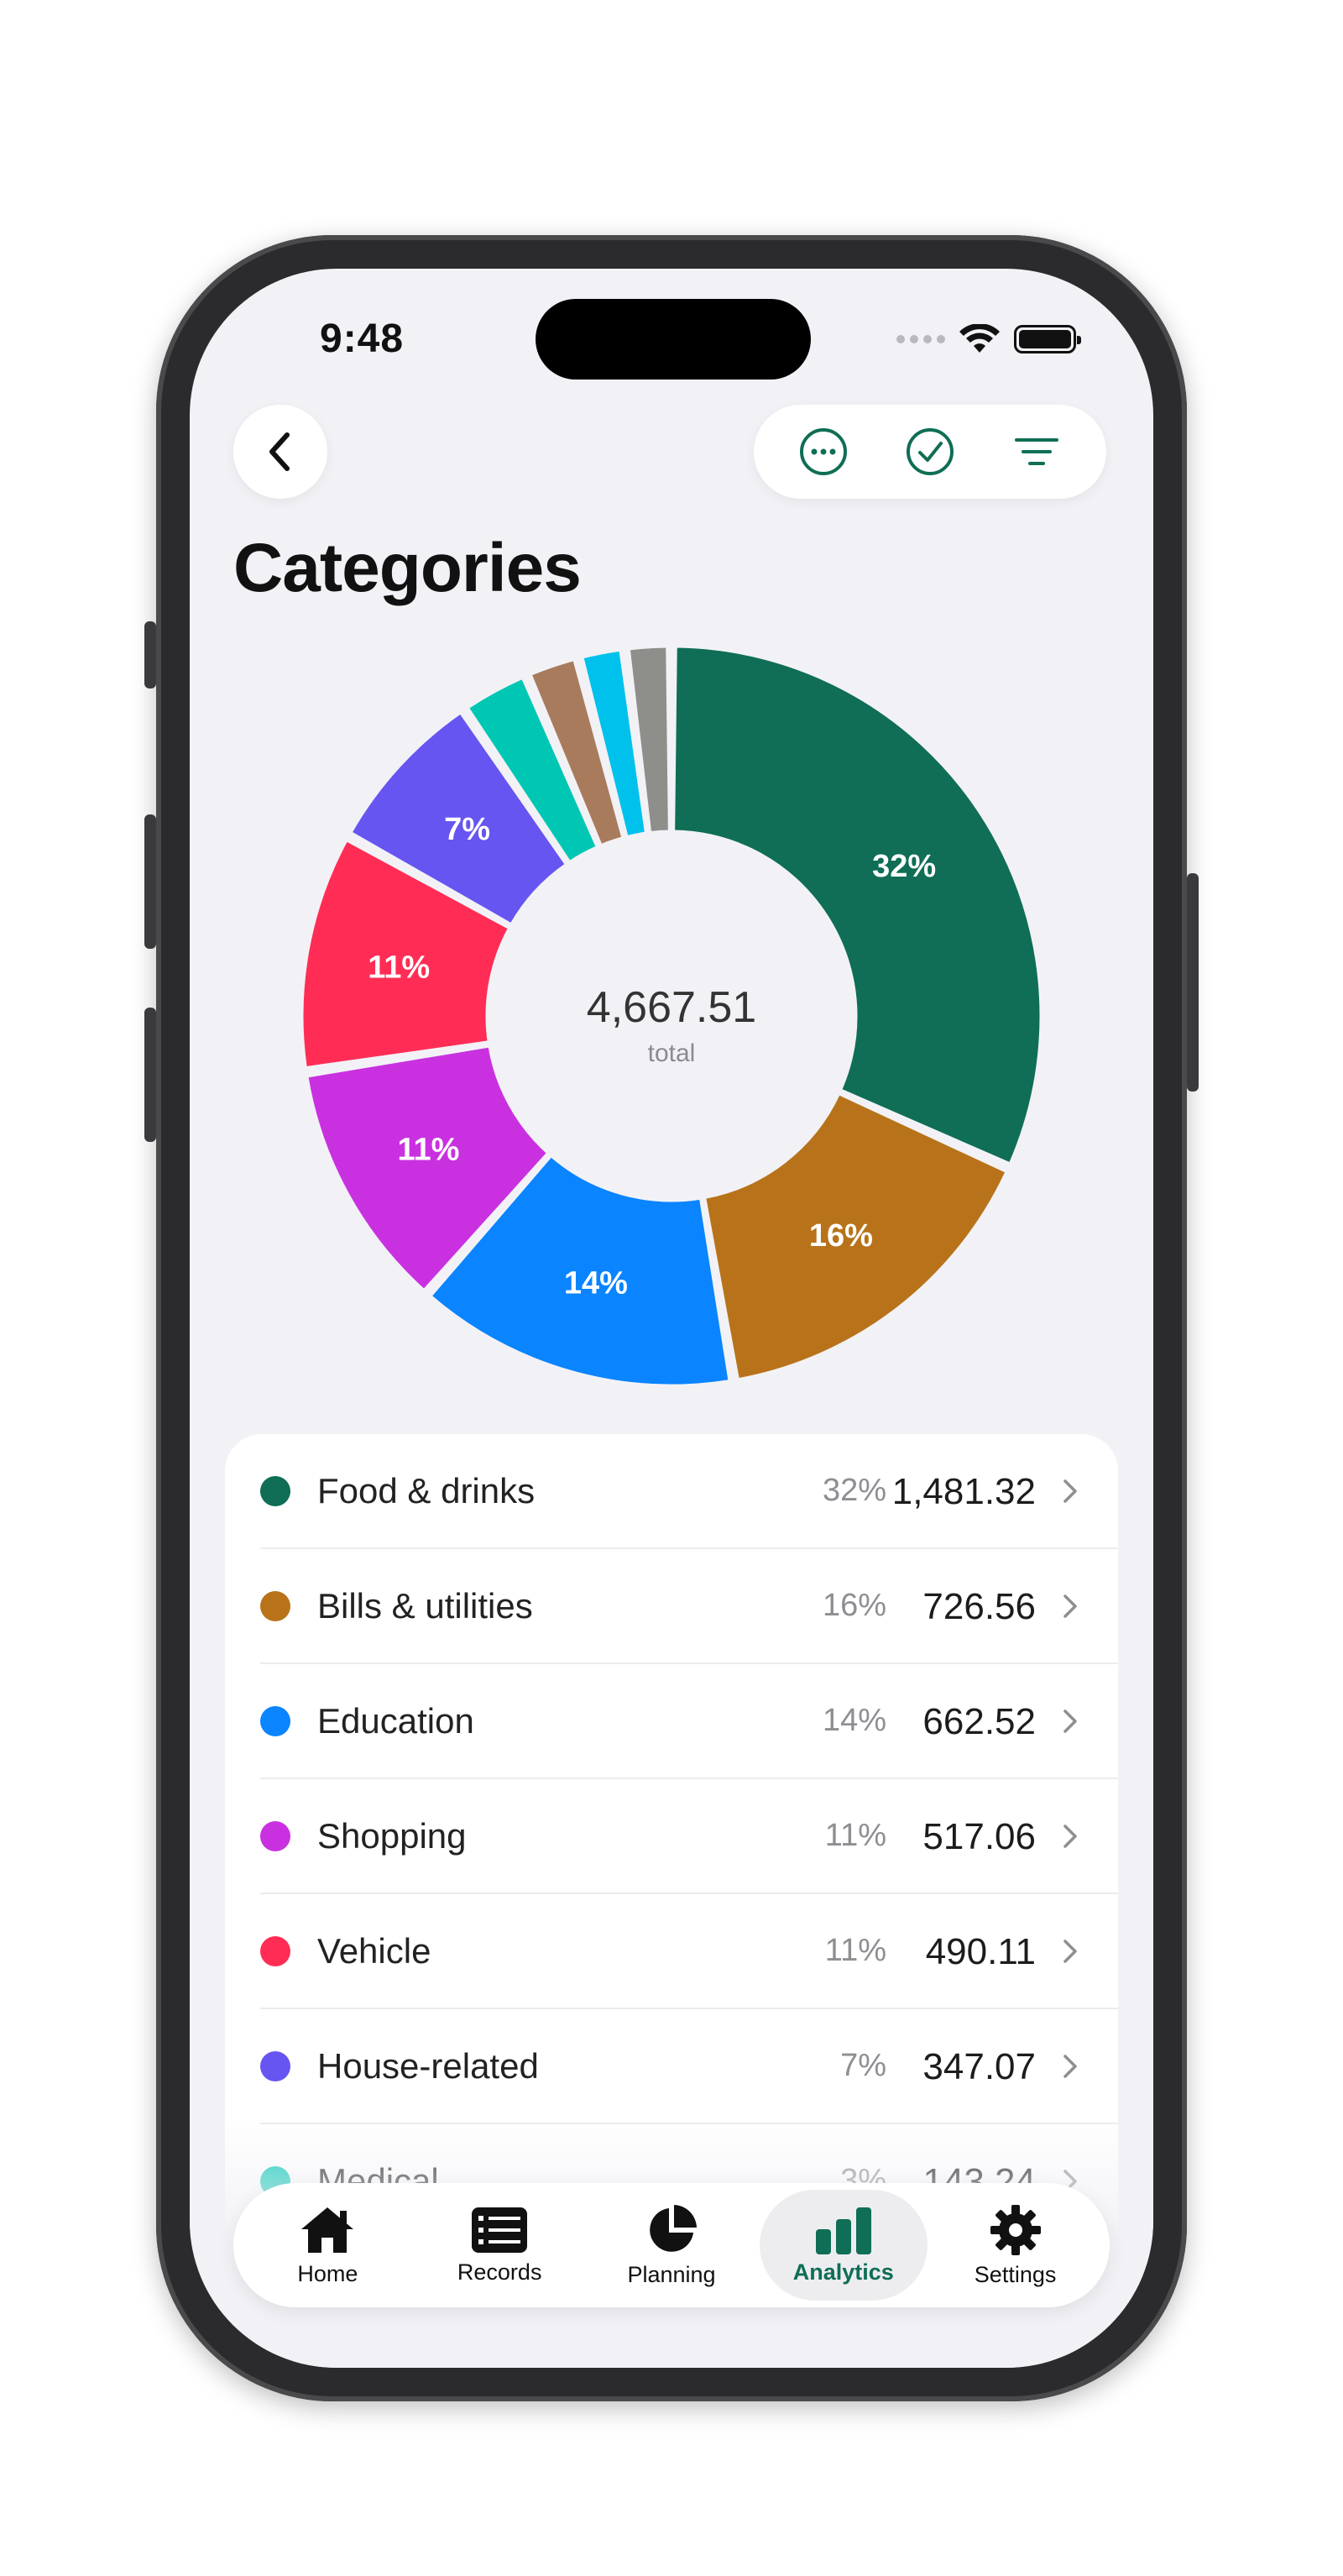 The height and width of the screenshot is (2576, 1343). I want to click on tab-records: Records, so click(499, 2246).